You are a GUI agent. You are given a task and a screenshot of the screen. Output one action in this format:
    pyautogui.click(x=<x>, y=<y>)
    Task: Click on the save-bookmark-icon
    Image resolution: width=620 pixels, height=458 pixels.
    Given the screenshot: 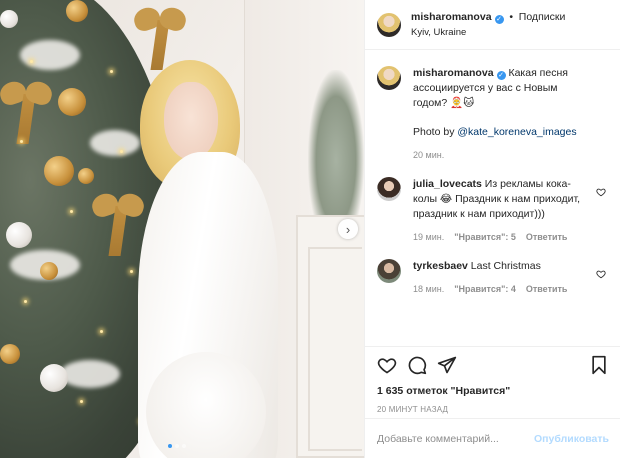 What is the action you would take?
    pyautogui.click(x=599, y=365)
    